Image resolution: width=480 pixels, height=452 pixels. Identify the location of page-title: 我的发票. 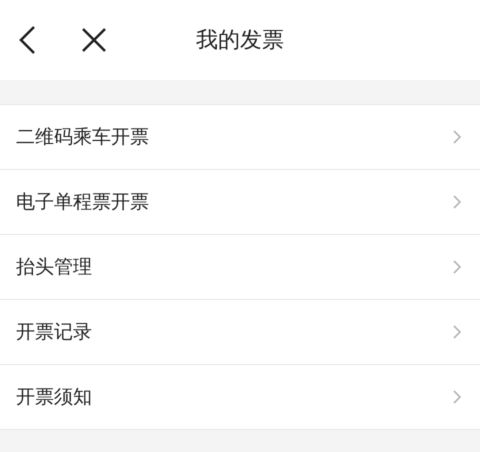
(240, 41).